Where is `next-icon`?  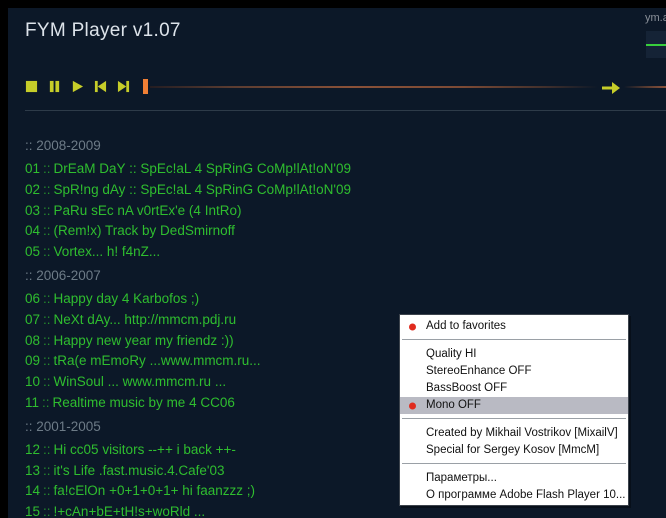 next-icon is located at coordinates (123, 86).